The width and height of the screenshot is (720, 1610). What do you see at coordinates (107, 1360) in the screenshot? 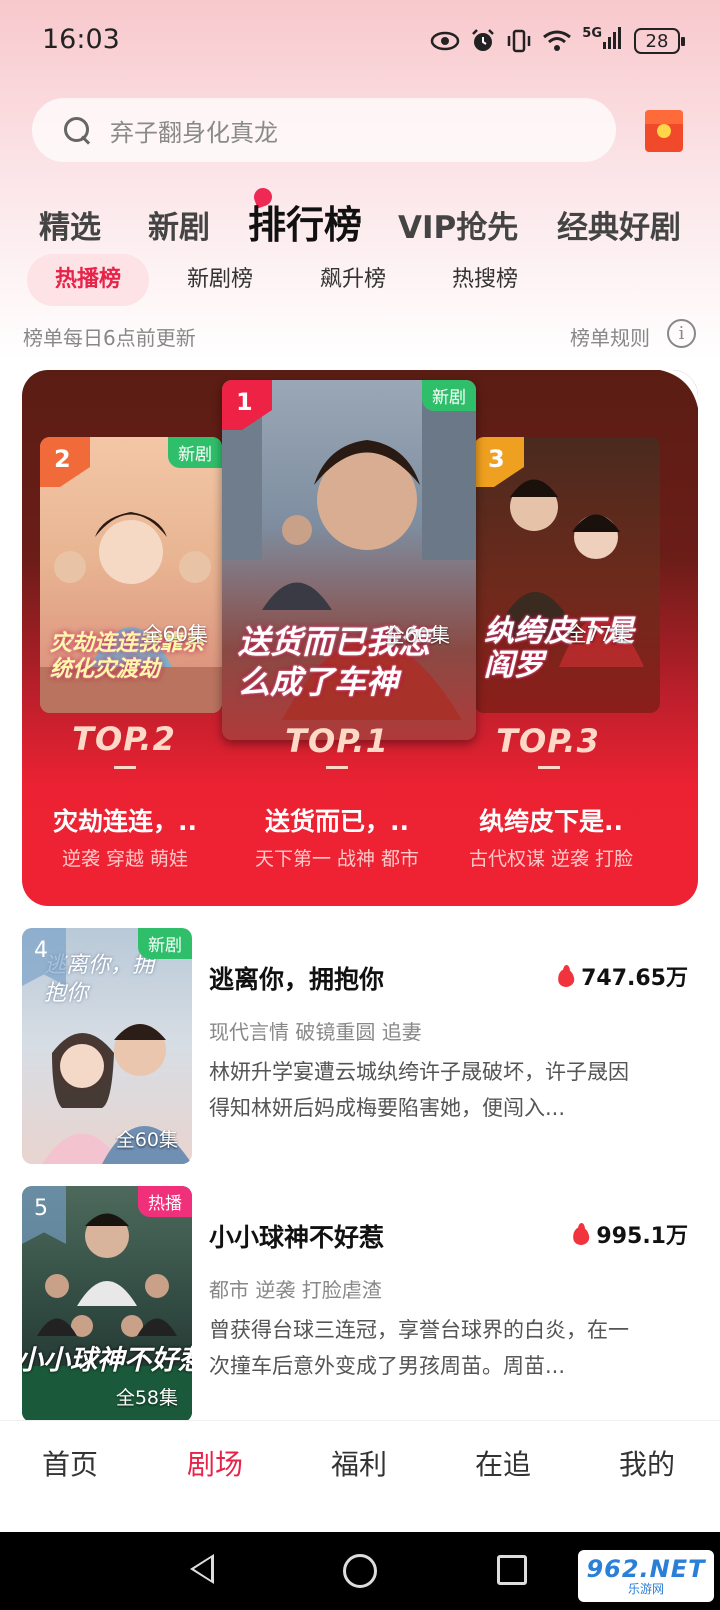
I see `list-item-poster-title-art: 小小球神不好惹` at bounding box center [107, 1360].